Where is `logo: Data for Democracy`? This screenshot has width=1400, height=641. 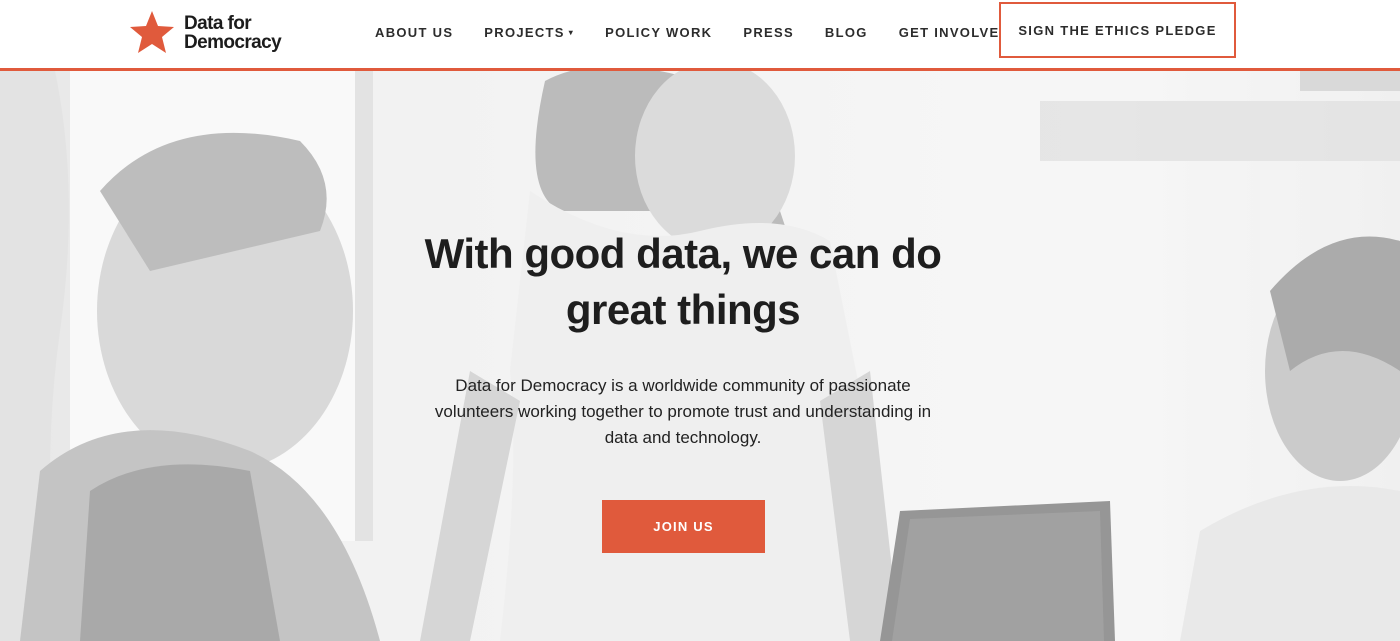 logo: Data for Democracy is located at coordinates (205, 33).